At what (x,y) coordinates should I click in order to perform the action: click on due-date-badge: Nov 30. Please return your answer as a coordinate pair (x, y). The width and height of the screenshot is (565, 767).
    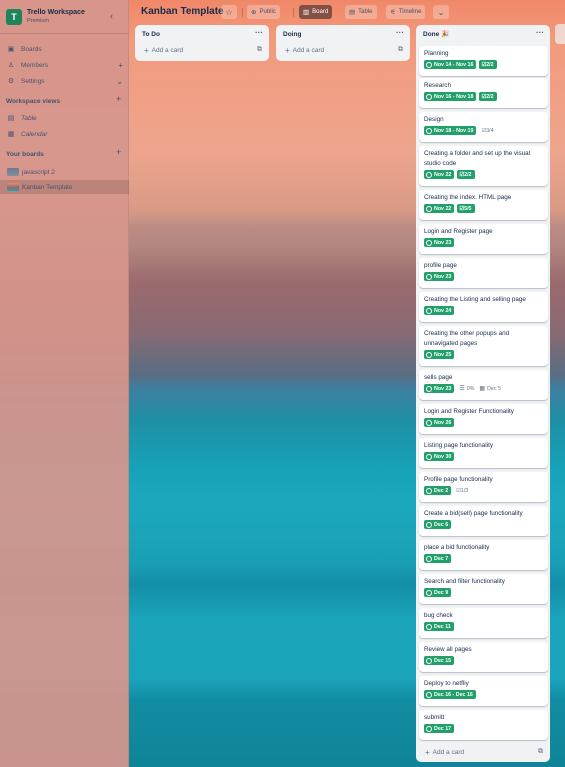
    Looking at the image, I should click on (439, 456).